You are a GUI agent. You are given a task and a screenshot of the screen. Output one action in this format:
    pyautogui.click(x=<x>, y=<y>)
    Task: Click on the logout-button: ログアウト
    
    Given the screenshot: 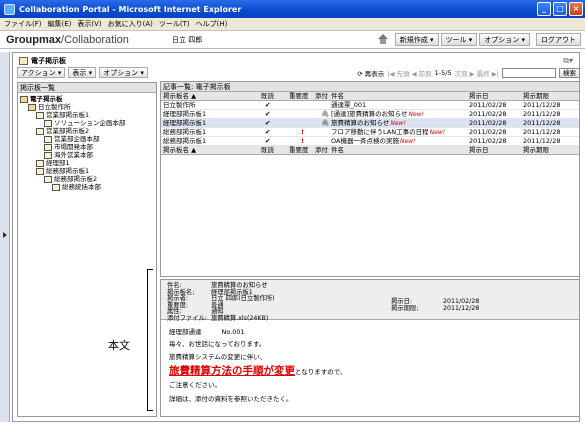 What is the action you would take?
    pyautogui.click(x=558, y=39)
    